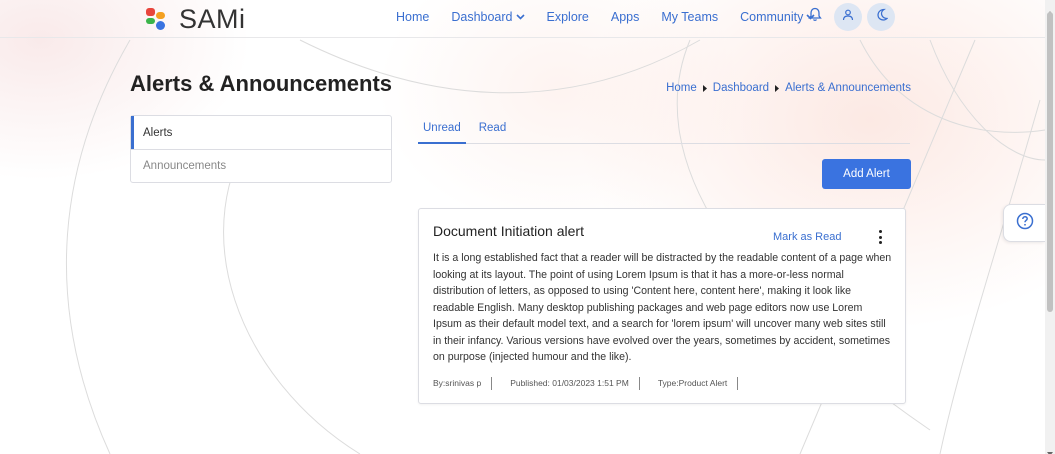  I want to click on nav-my-teams: My Teams, so click(689, 17).